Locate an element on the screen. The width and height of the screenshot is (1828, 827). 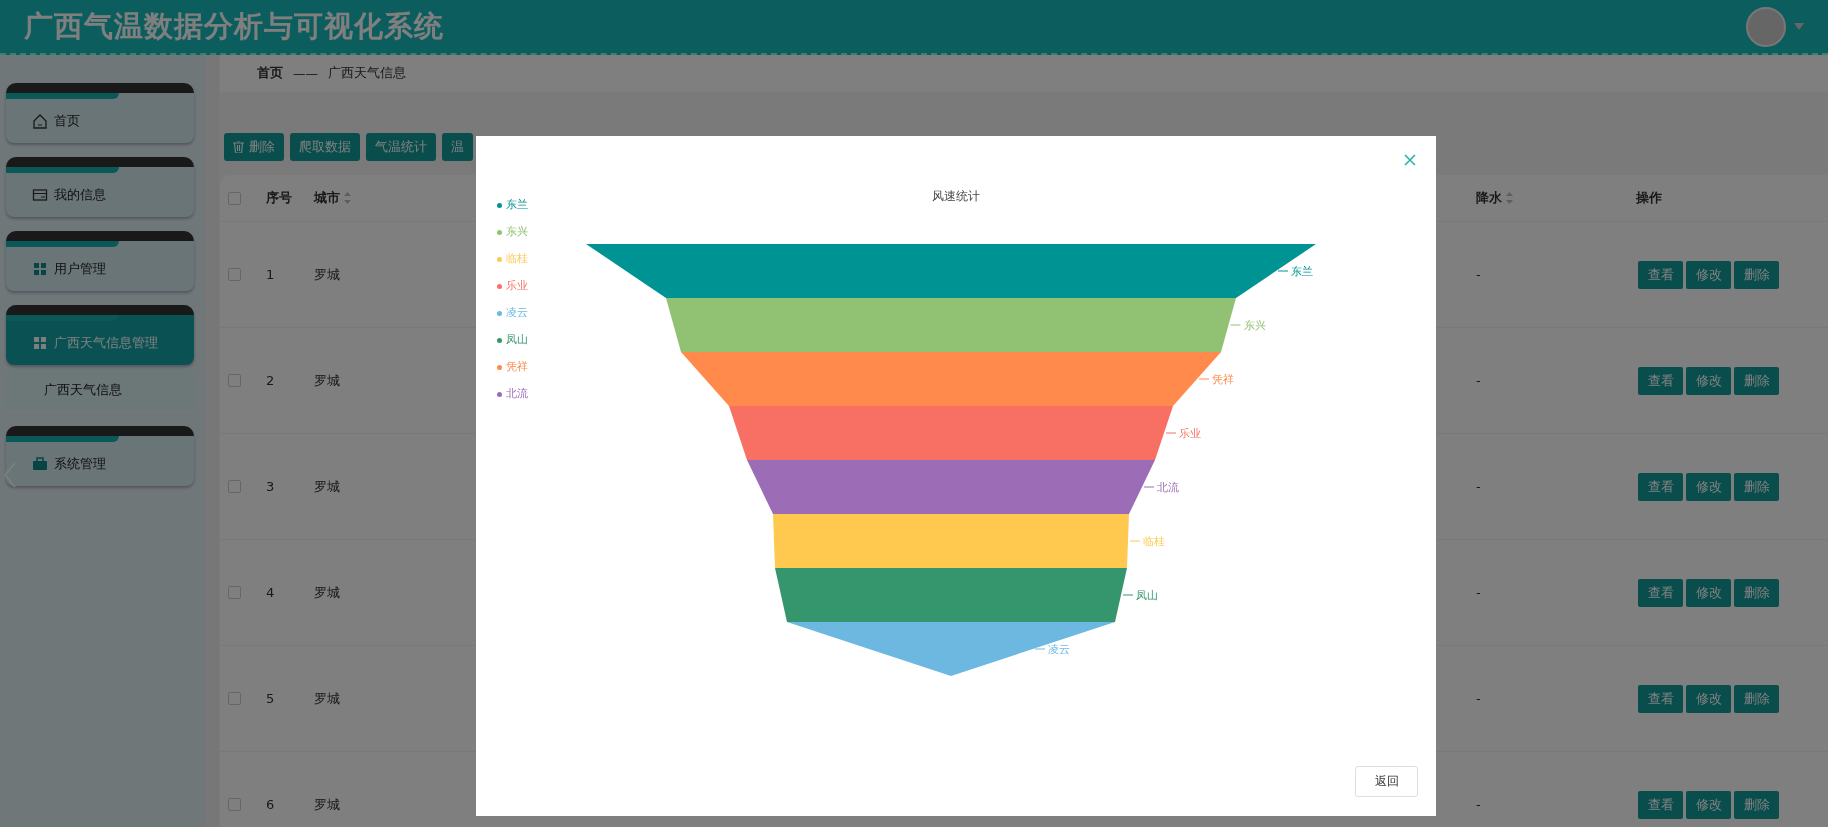
trash-icon is located at coordinates (238, 147).